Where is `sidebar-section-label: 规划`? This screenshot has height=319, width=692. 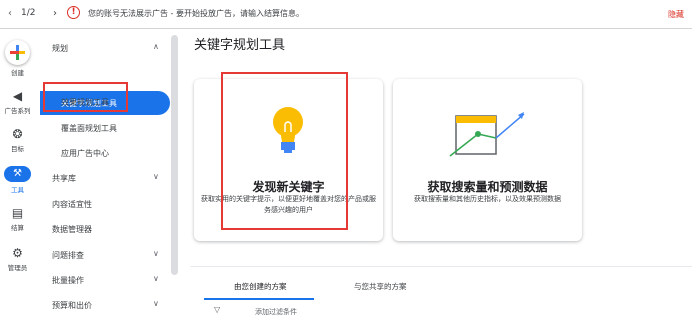 sidebar-section-label: 规划 is located at coordinates (60, 48).